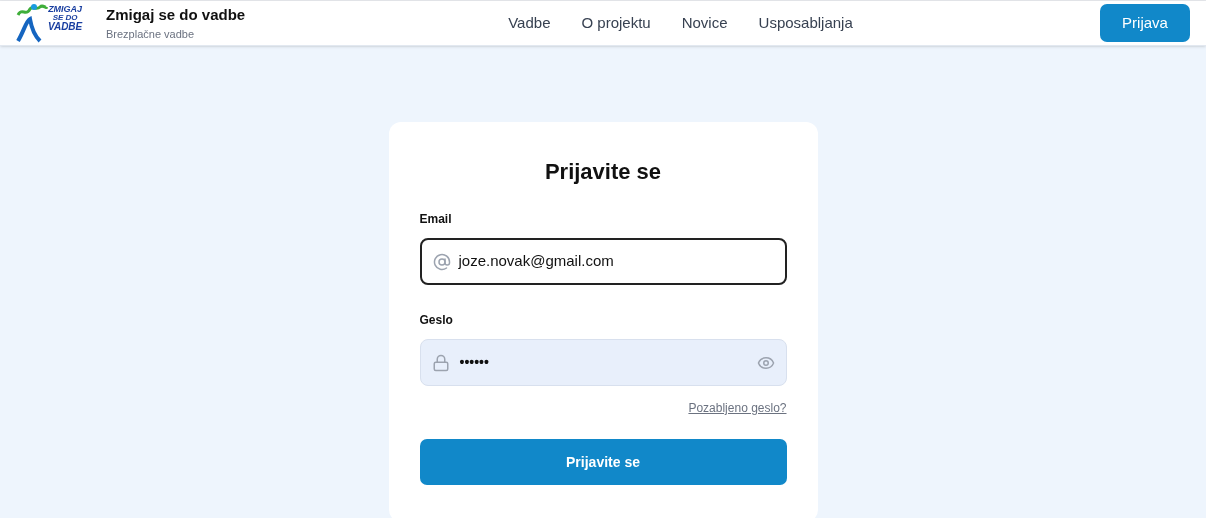  What do you see at coordinates (441, 261) in the screenshot?
I see `at-sign-icon` at bounding box center [441, 261].